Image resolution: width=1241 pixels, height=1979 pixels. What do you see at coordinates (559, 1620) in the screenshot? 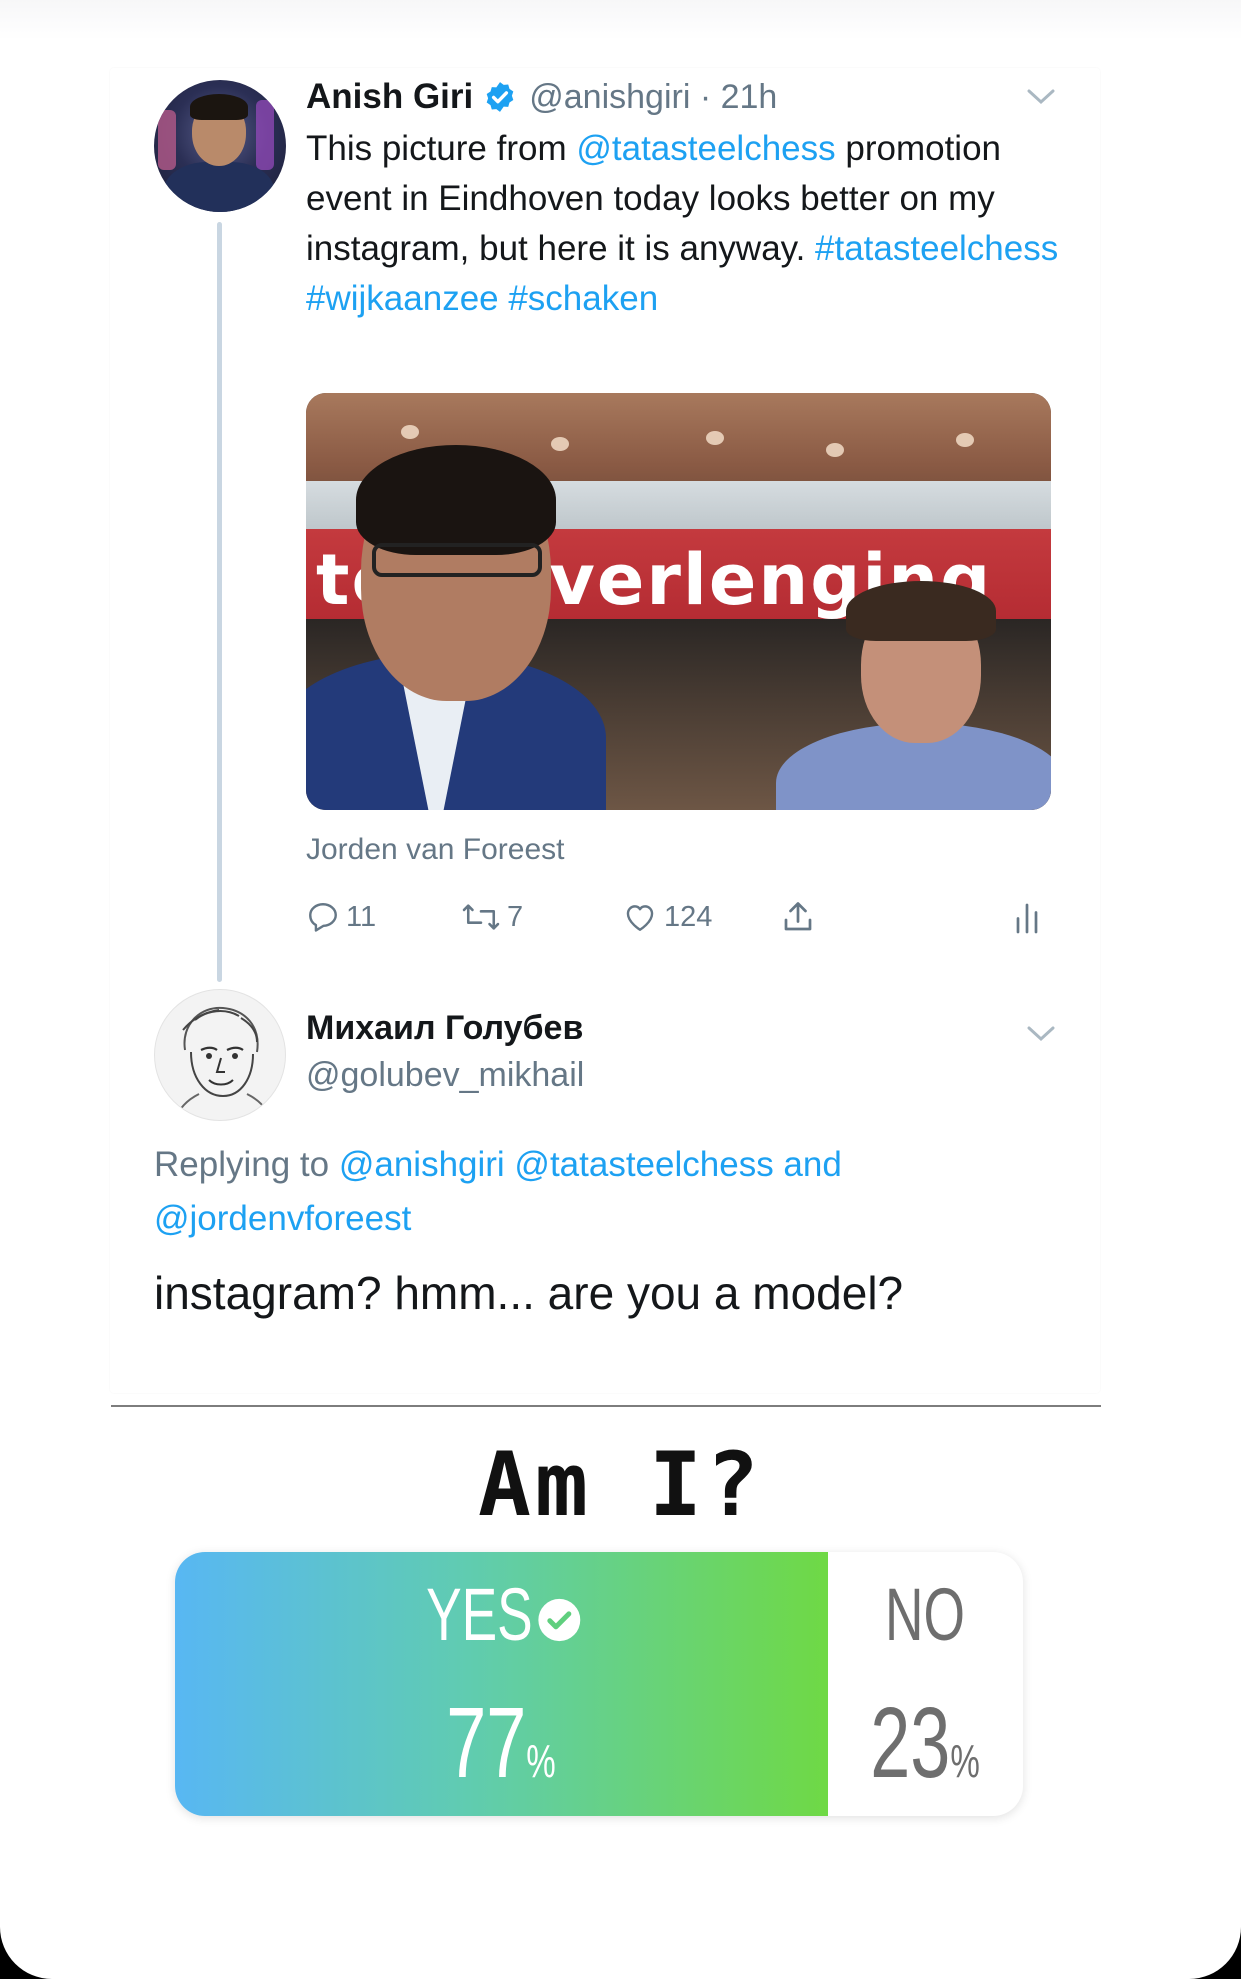
I see `check-circle-icon` at bounding box center [559, 1620].